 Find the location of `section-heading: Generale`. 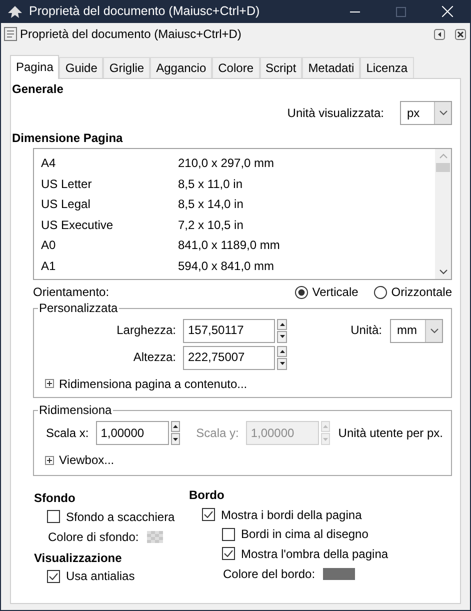

section-heading: Generale is located at coordinates (37, 89).